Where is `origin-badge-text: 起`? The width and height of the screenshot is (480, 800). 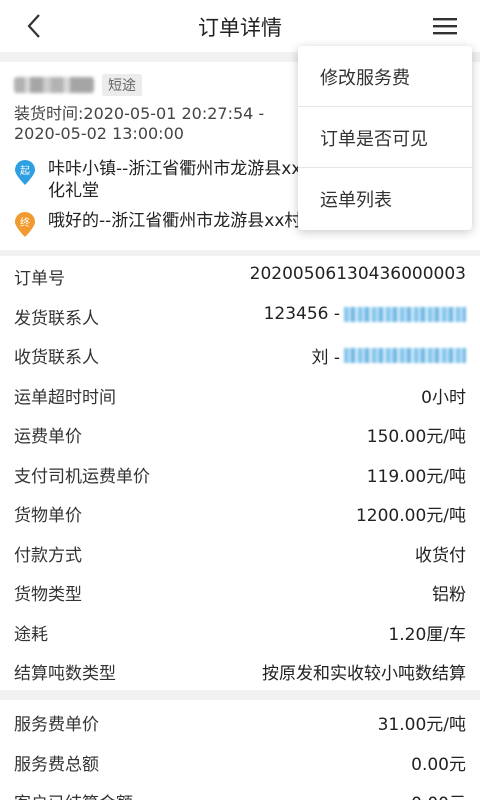 origin-badge-text: 起 is located at coordinates (25, 171).